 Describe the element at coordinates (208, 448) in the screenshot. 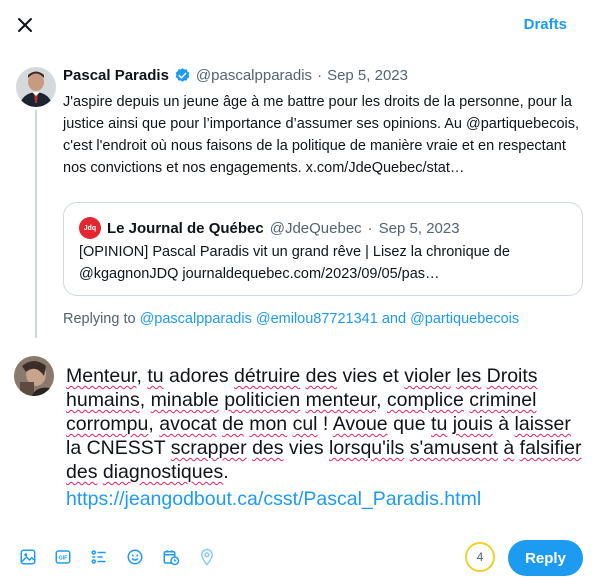

I see `misspelled-word: scrapper` at that location.